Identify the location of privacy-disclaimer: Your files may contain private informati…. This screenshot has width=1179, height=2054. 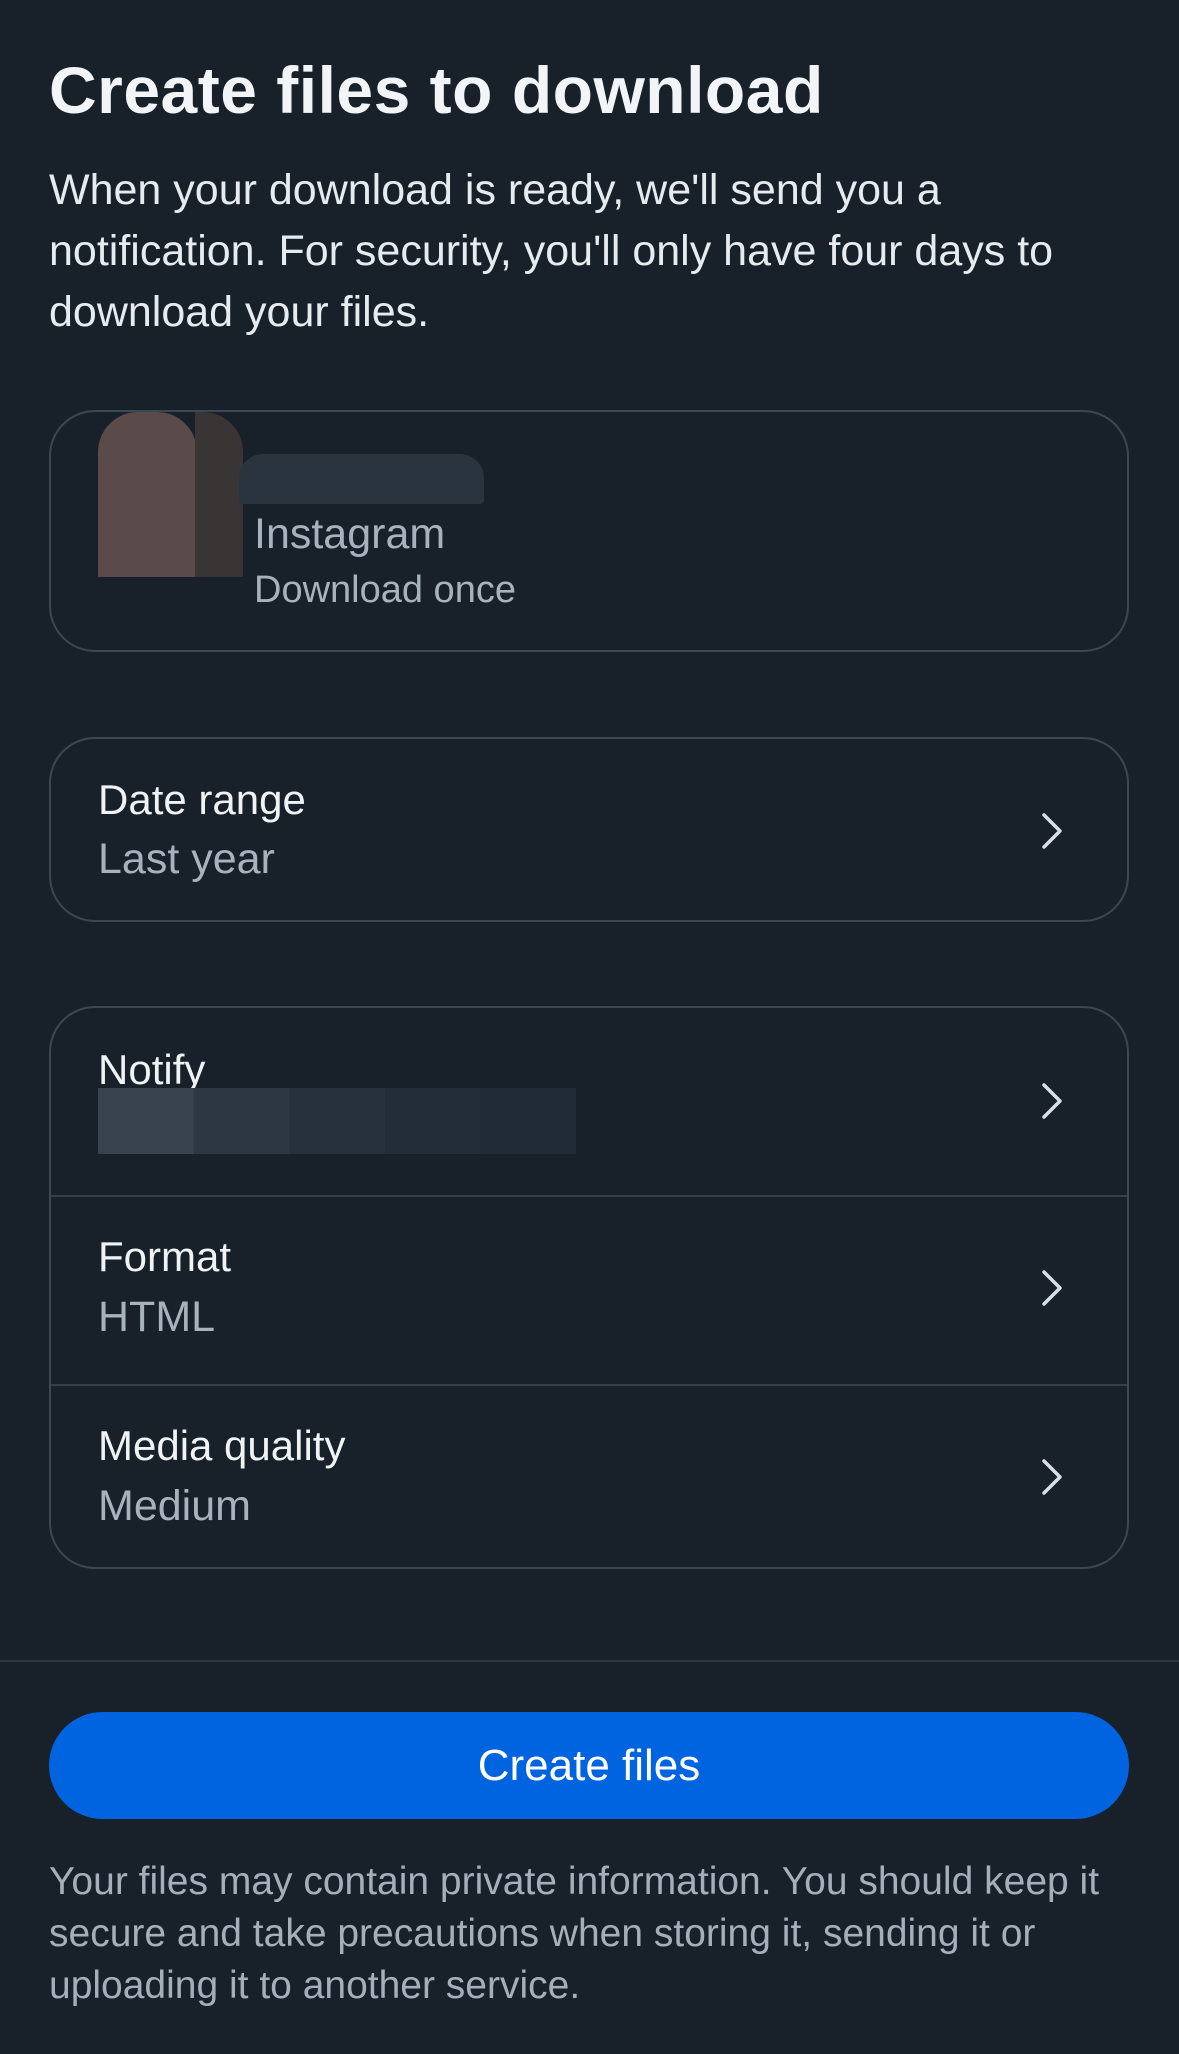
(574, 1933).